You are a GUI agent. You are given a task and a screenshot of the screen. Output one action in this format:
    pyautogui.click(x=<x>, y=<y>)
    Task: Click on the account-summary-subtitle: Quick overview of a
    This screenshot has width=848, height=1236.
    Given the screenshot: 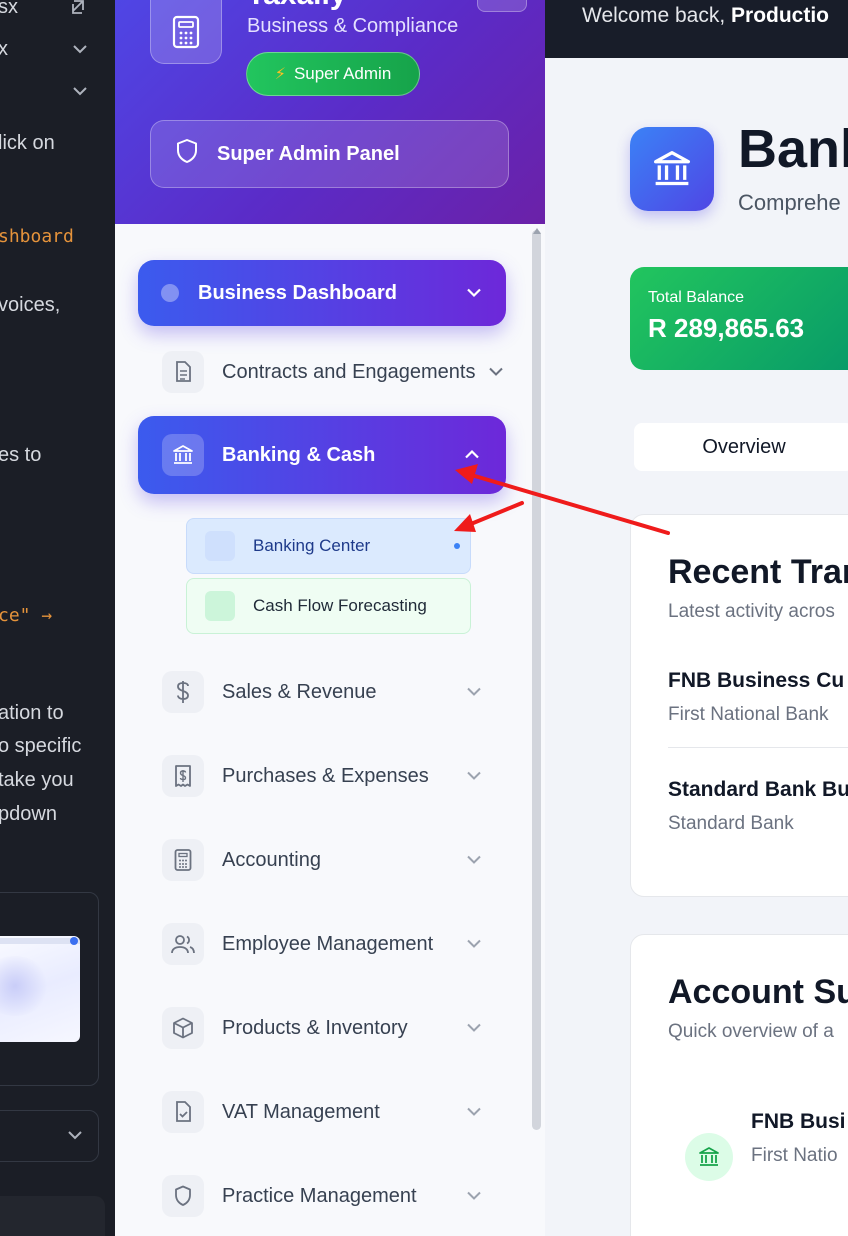 What is the action you would take?
    pyautogui.click(x=751, y=1031)
    